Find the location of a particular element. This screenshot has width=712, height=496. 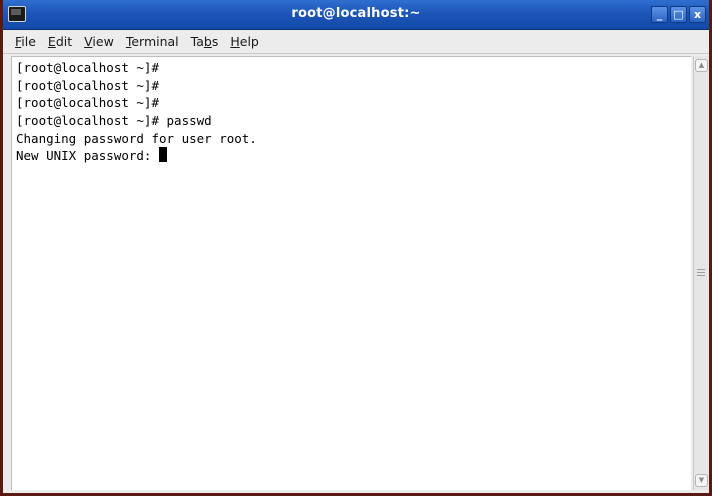

vertical-scrollbar: ▲ ▼ is located at coordinates (701, 273).